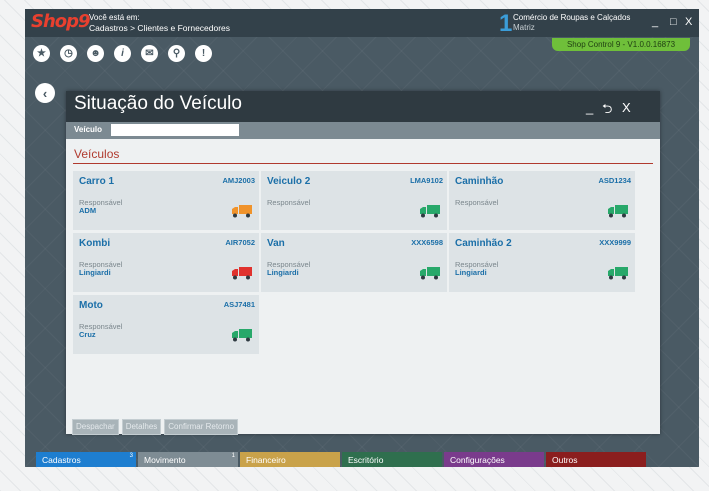 This screenshot has width=709, height=491. Describe the element at coordinates (158, 103) in the screenshot. I see `panel-title: Situação do Veículo` at that location.